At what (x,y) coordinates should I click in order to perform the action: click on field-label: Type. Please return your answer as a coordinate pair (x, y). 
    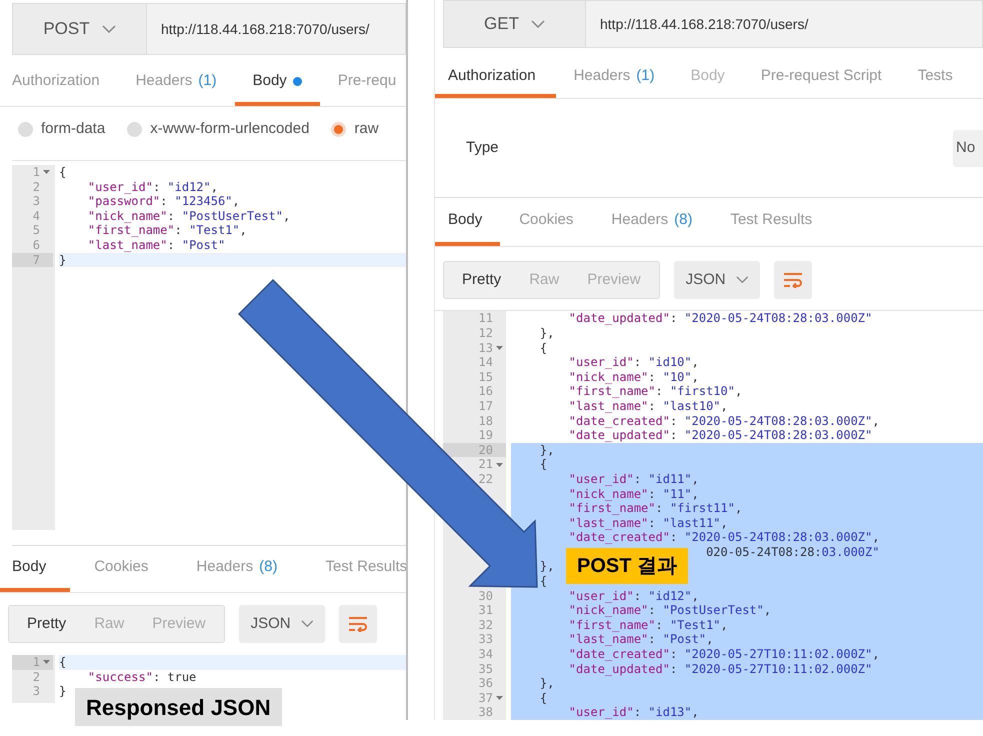
    Looking at the image, I should click on (482, 148).